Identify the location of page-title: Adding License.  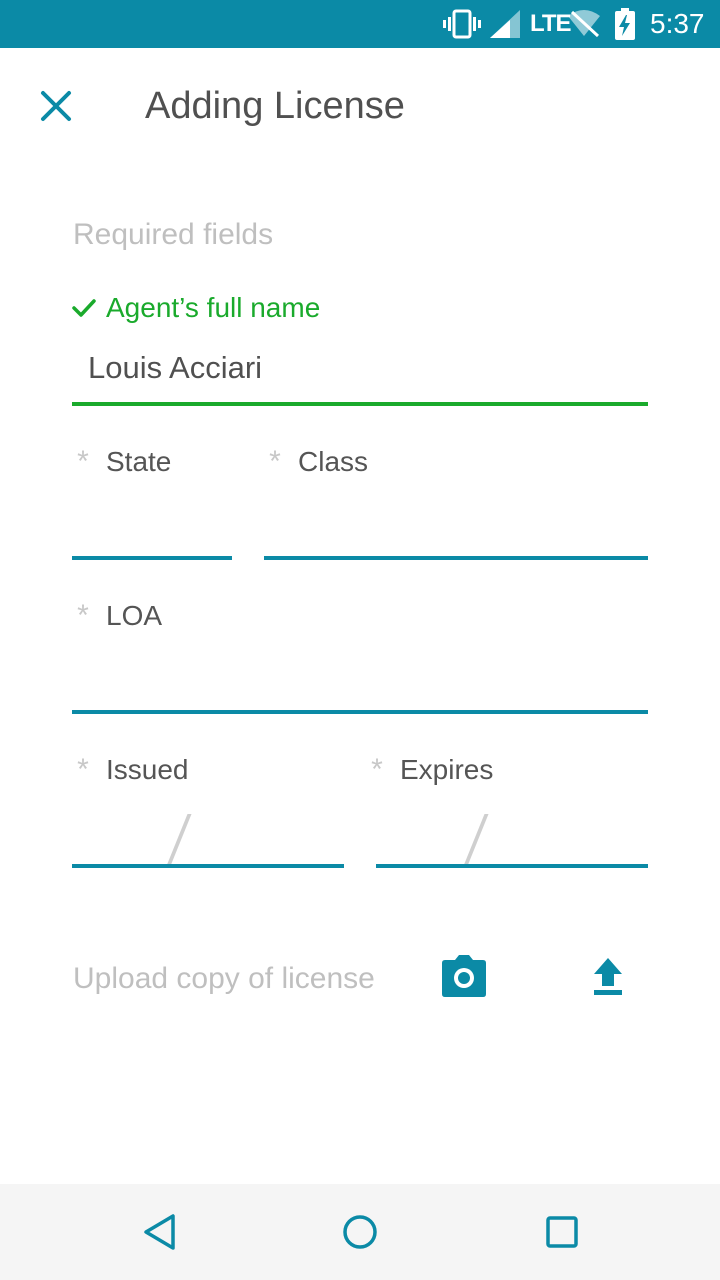
(275, 106).